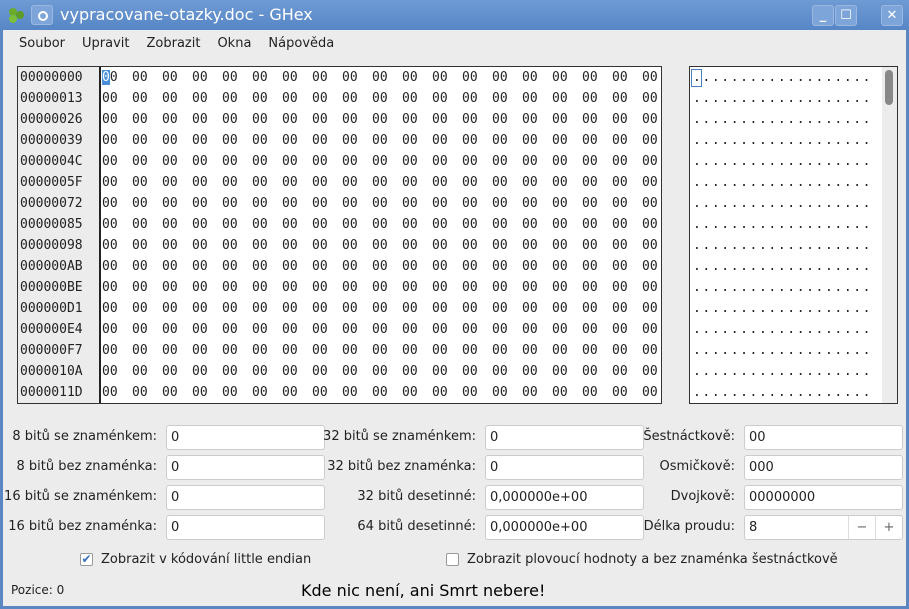 This screenshot has width=909, height=609. What do you see at coordinates (889, 235) in the screenshot?
I see `scrollbar` at bounding box center [889, 235].